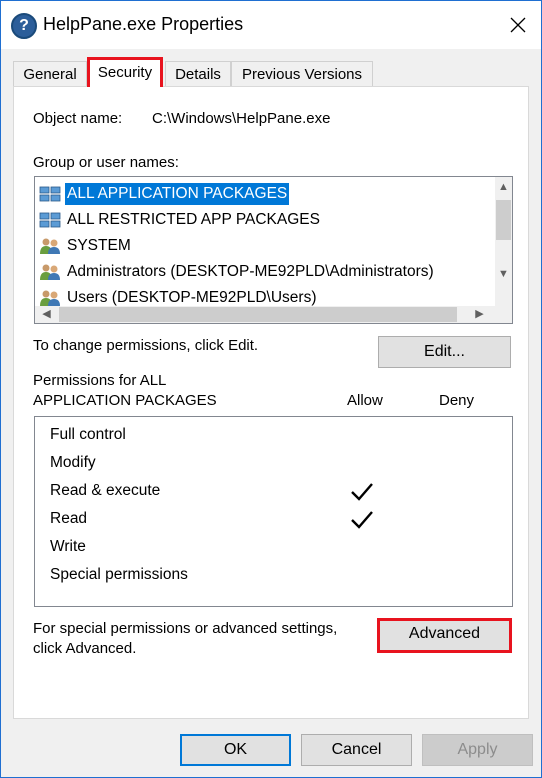 The height and width of the screenshot is (778, 542). I want to click on group-user-names-label: Group or user names:, so click(106, 162).